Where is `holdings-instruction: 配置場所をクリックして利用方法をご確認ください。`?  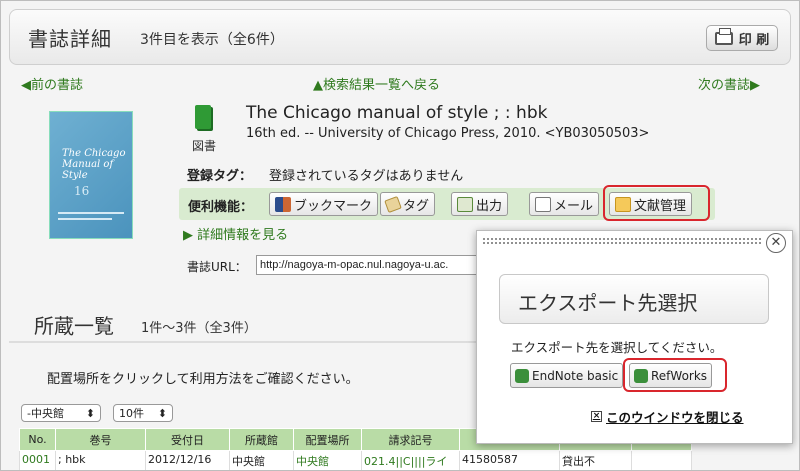
holdings-instruction: 配置場所をクリックして利用方法をご確認ください。 is located at coordinates (203, 379).